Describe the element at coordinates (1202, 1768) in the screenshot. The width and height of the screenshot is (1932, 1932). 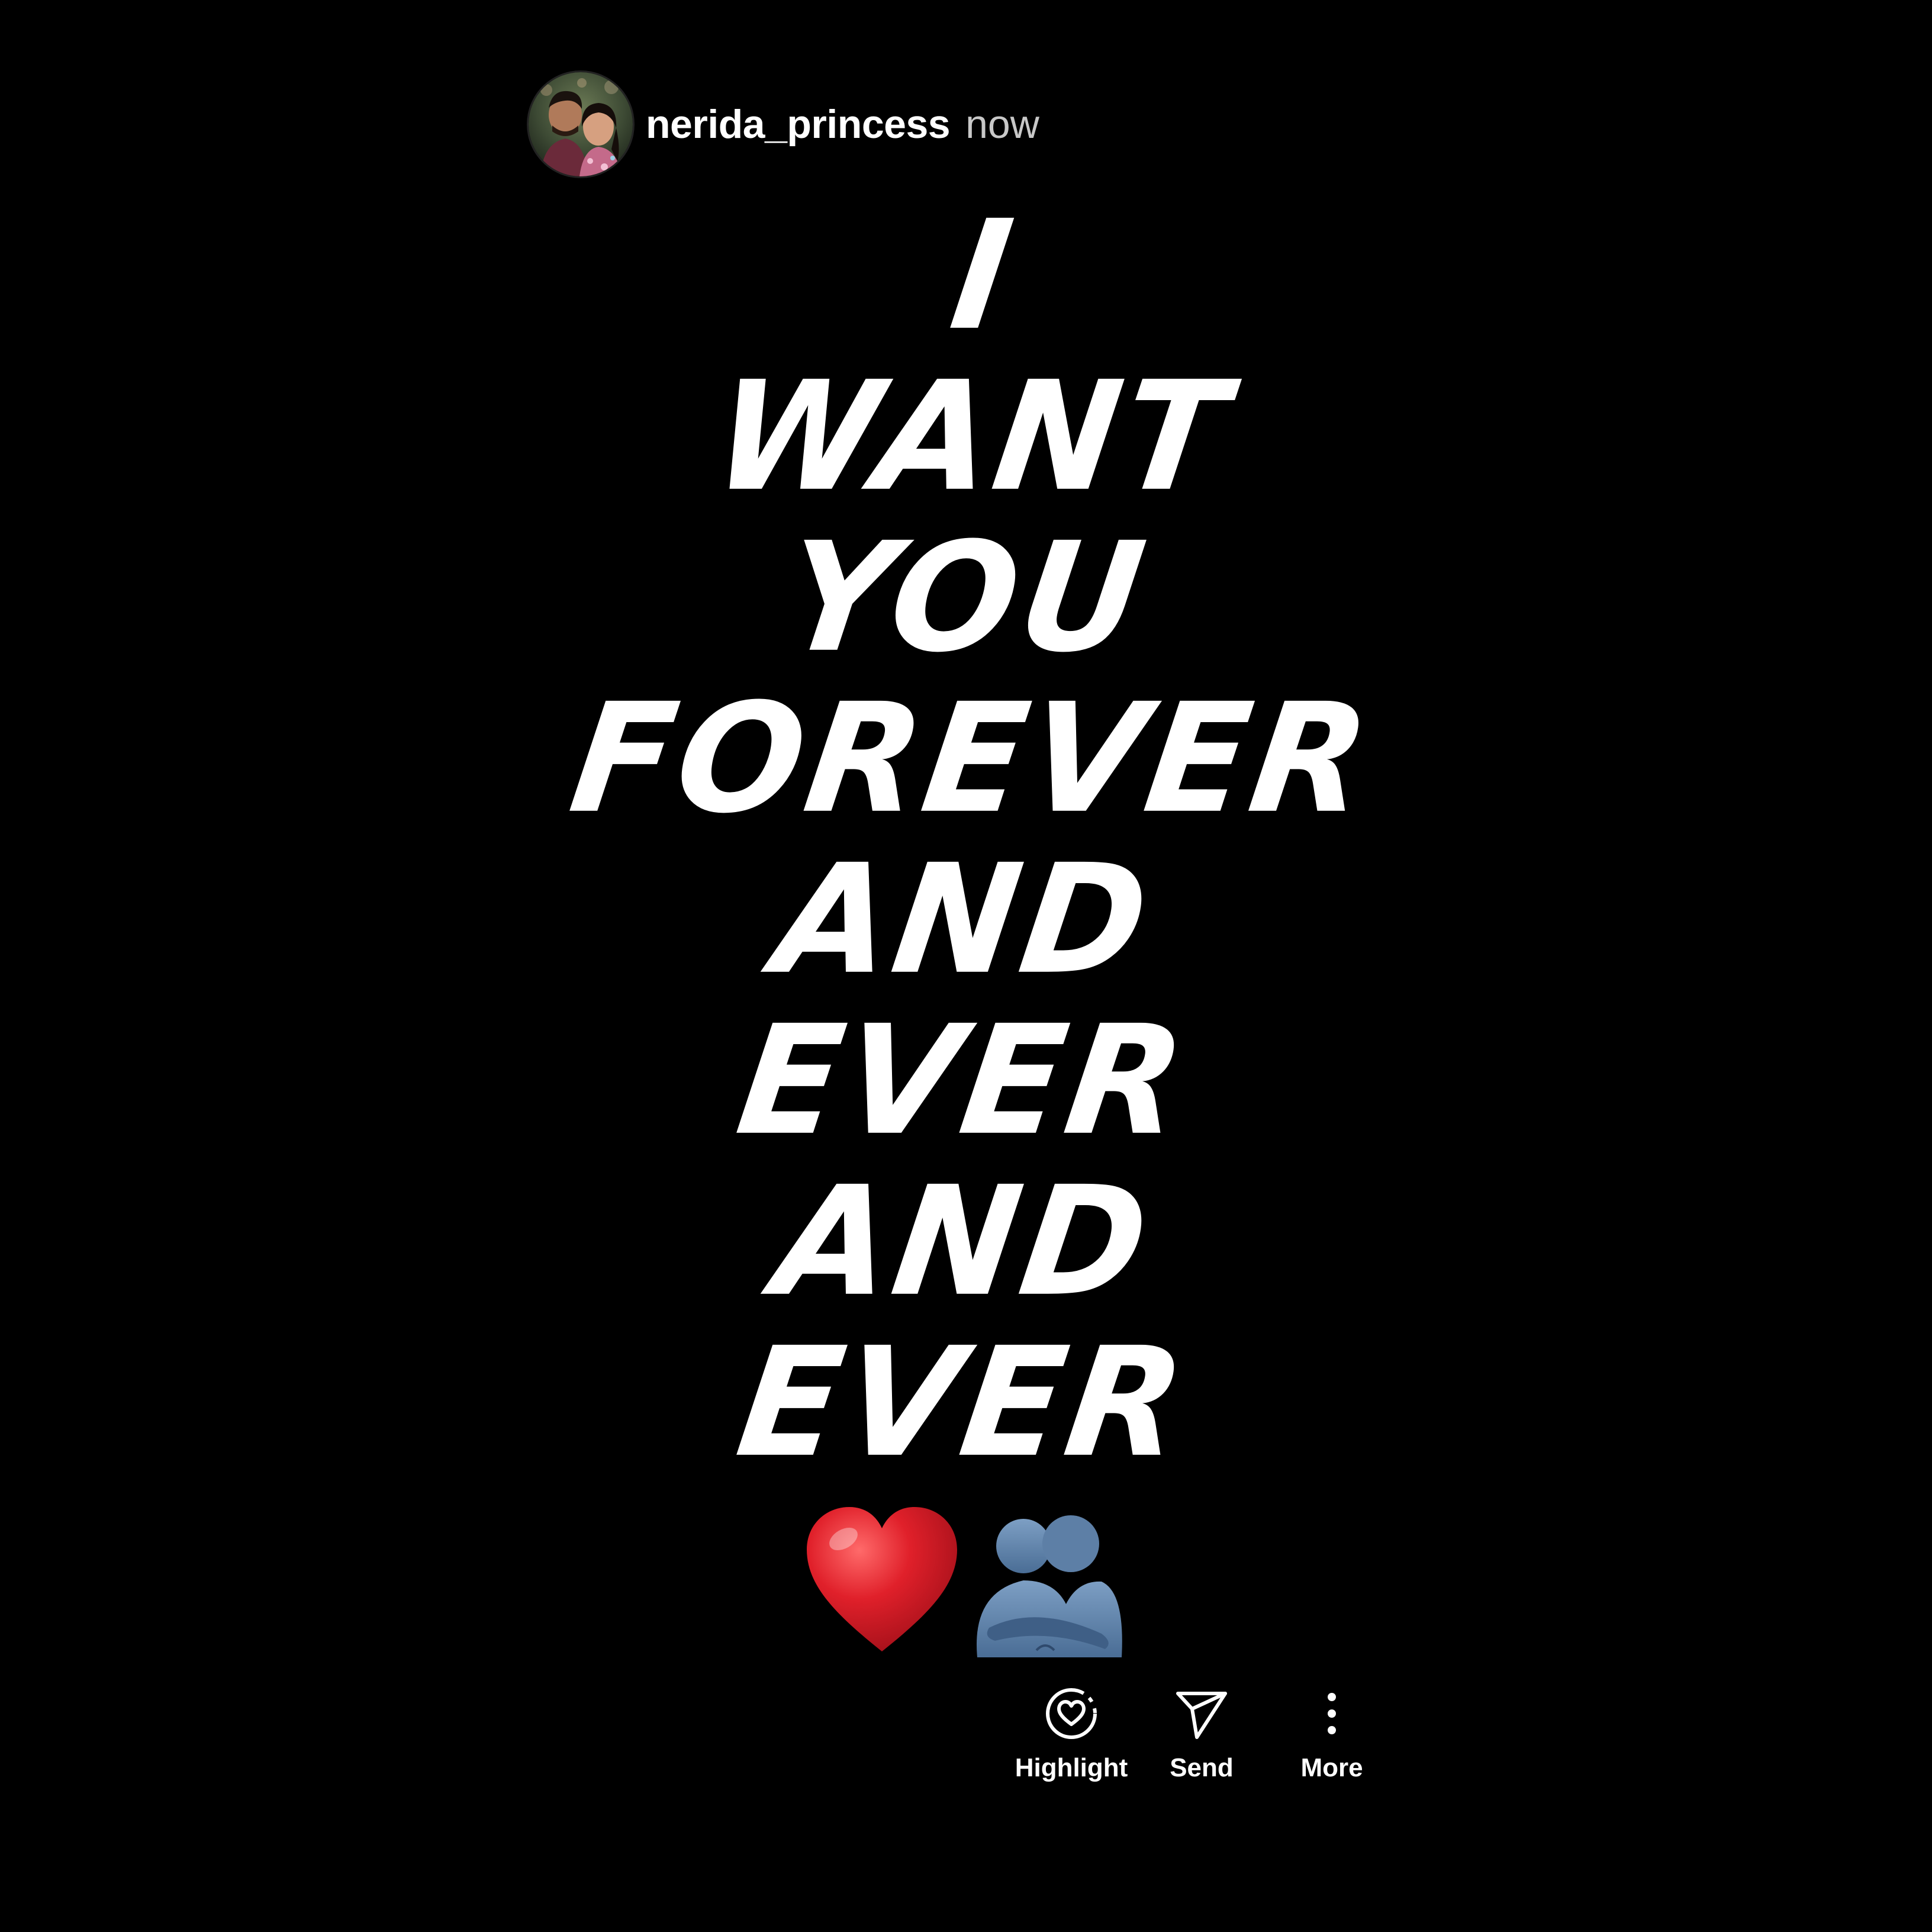
I see `send-label: Send` at that location.